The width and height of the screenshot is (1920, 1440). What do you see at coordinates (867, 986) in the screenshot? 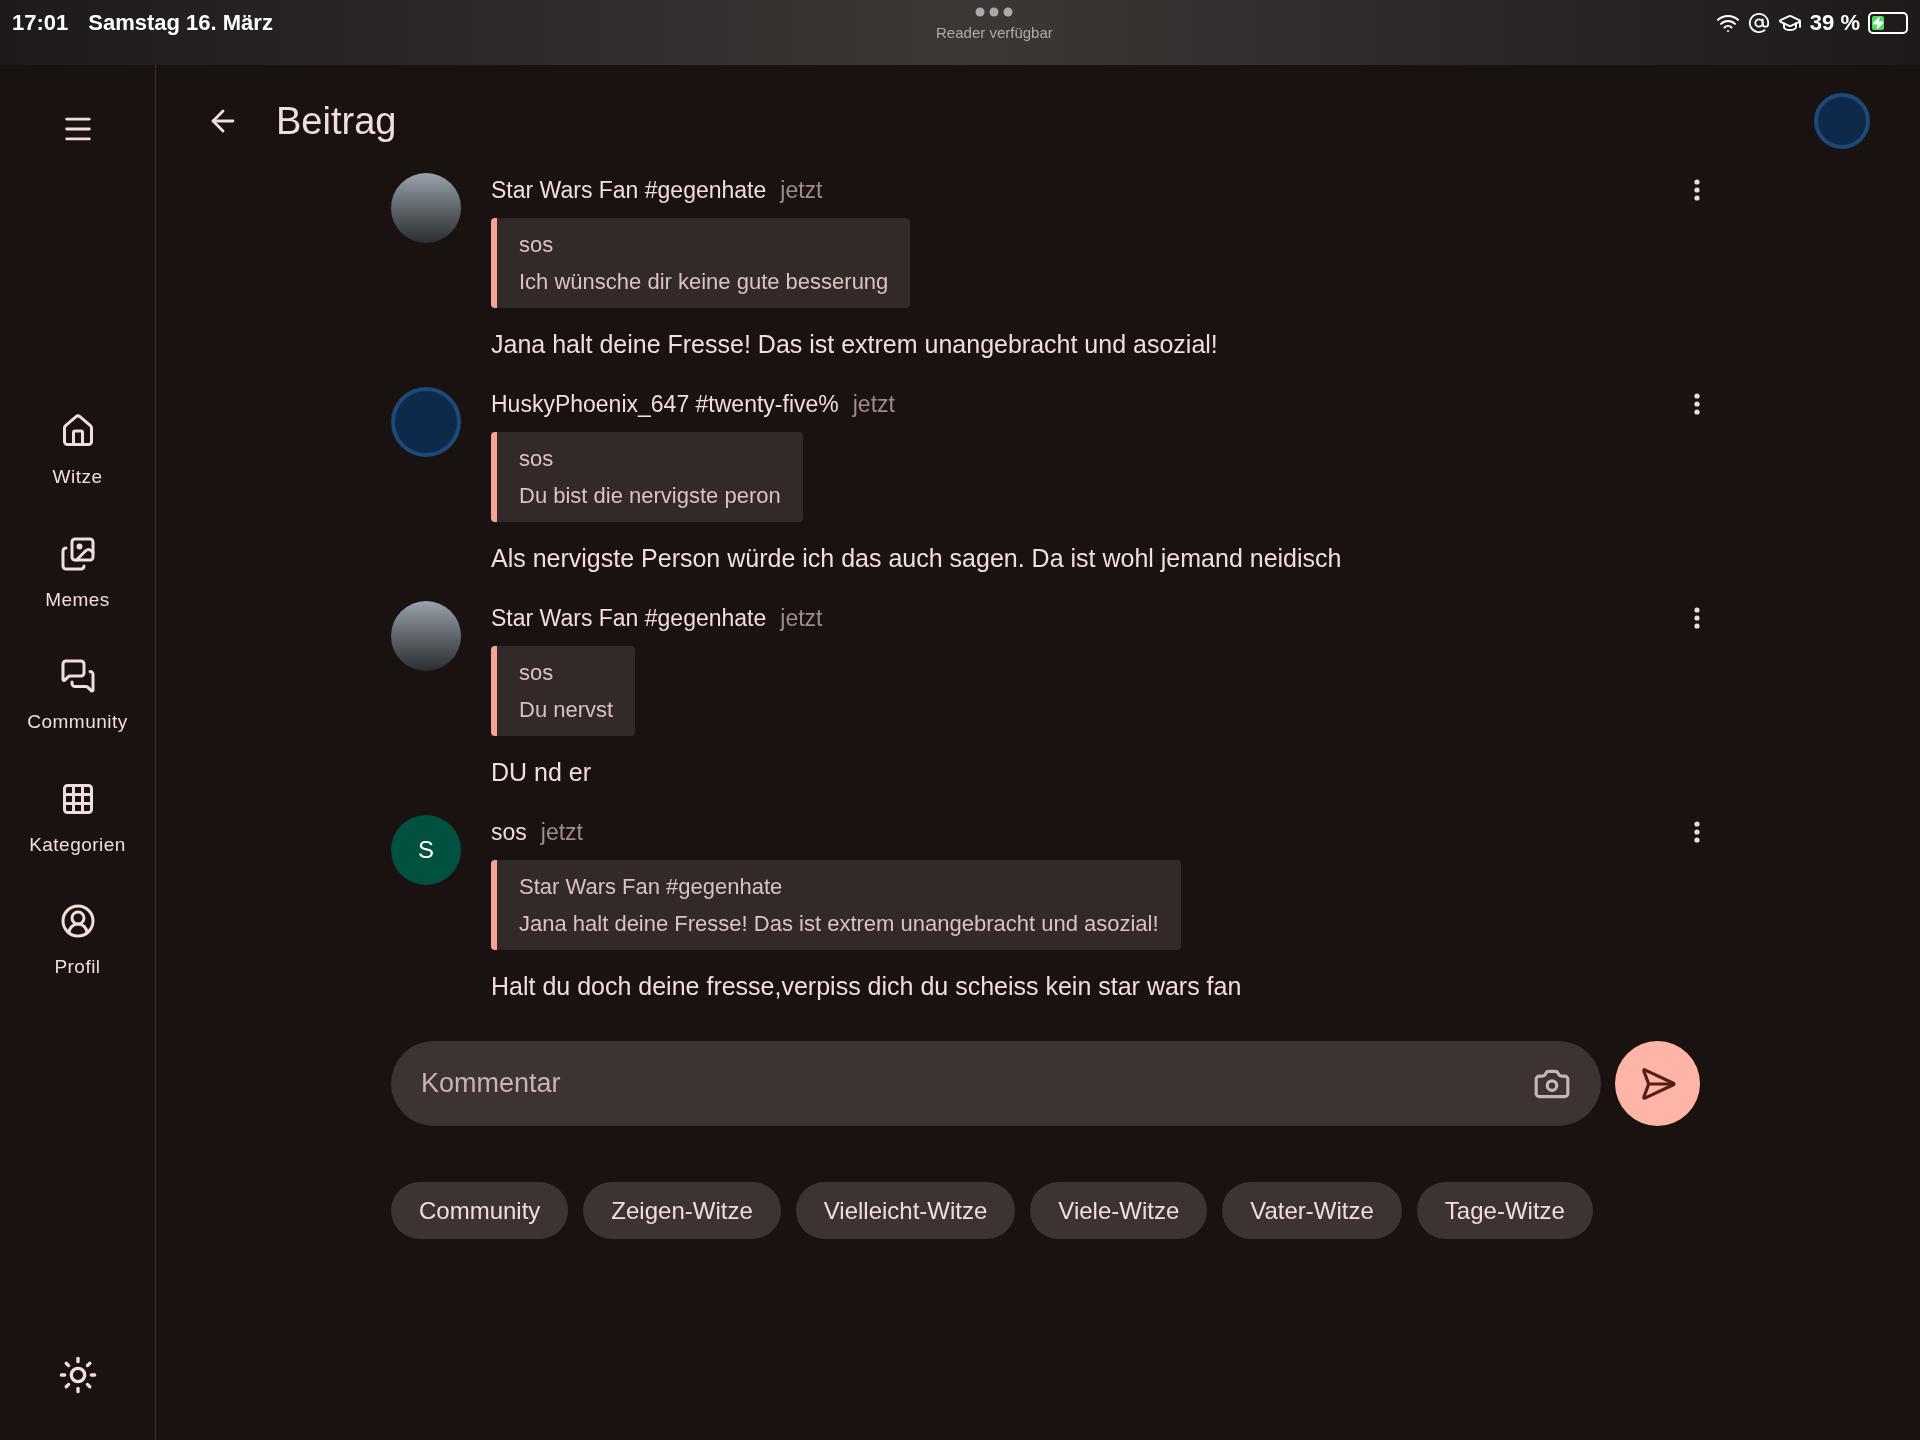
I see `comment-text: Halt du doch deine fresse,verpiss dich du scheiss kein star wars fan` at bounding box center [867, 986].